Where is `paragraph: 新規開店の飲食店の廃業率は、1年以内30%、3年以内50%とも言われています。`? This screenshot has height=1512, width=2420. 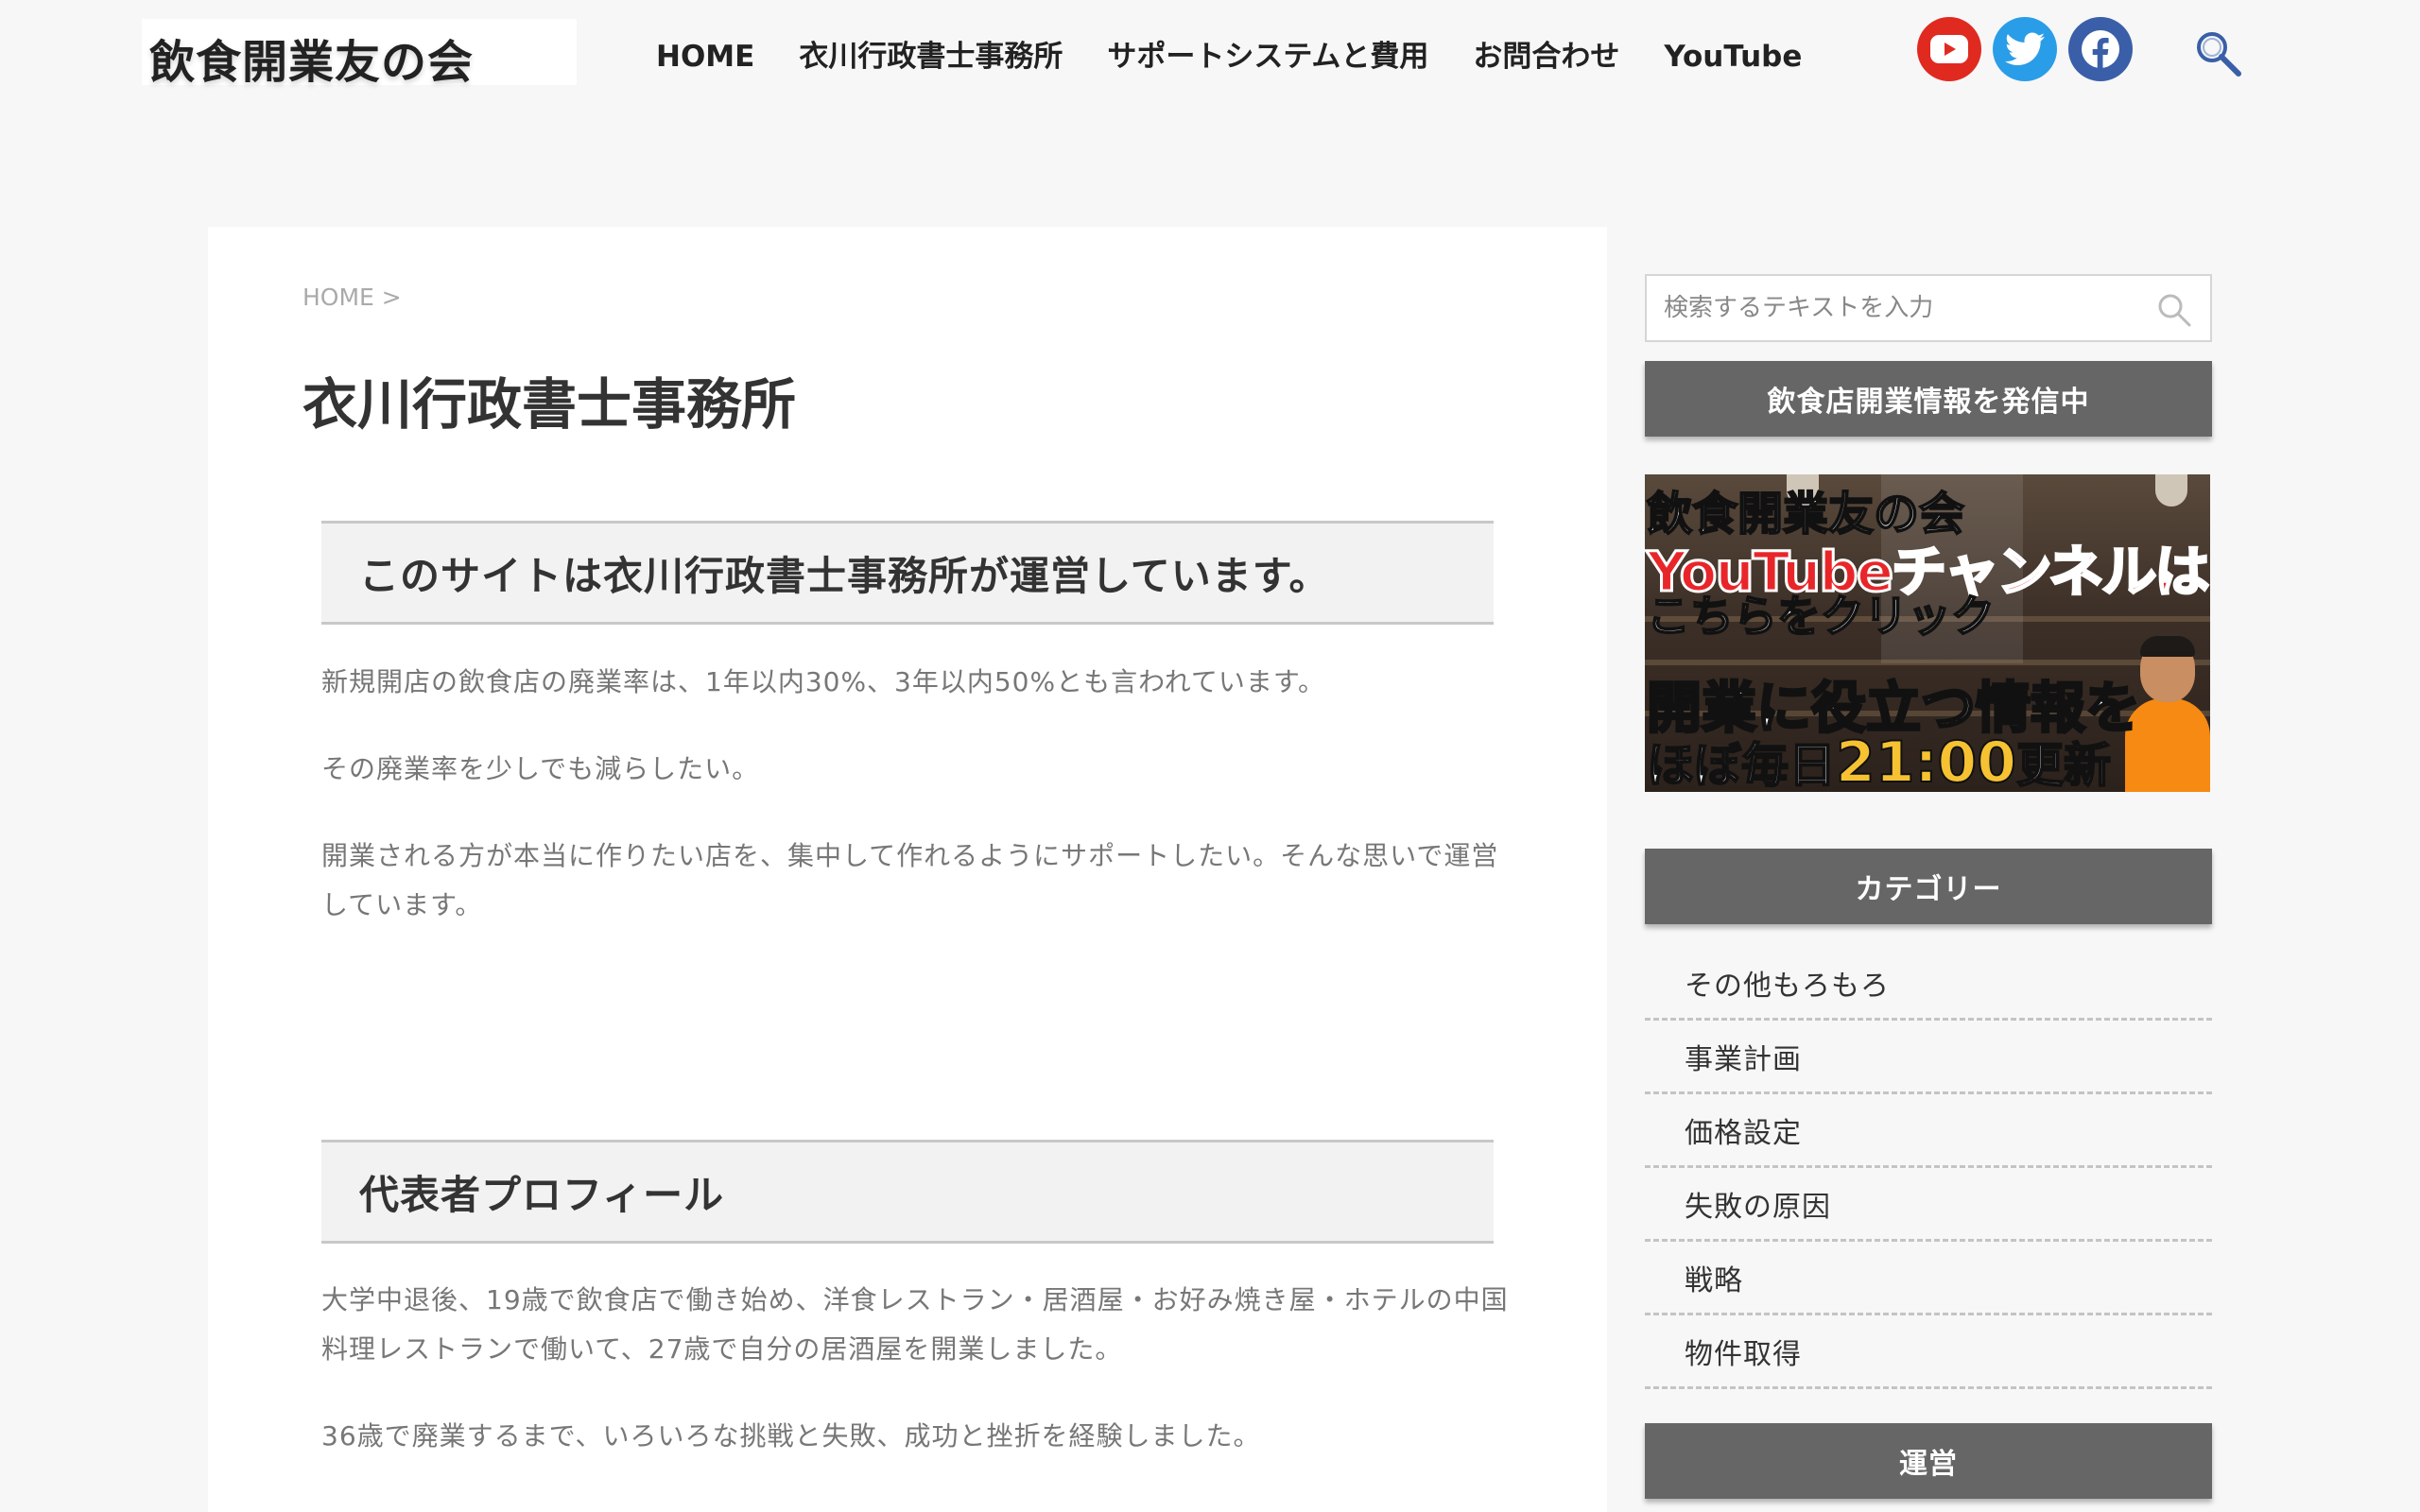
paragraph: 新規開店の飲食店の廃業率は、1年以内30%、3年以内50%とも言われています。 is located at coordinates (824, 681).